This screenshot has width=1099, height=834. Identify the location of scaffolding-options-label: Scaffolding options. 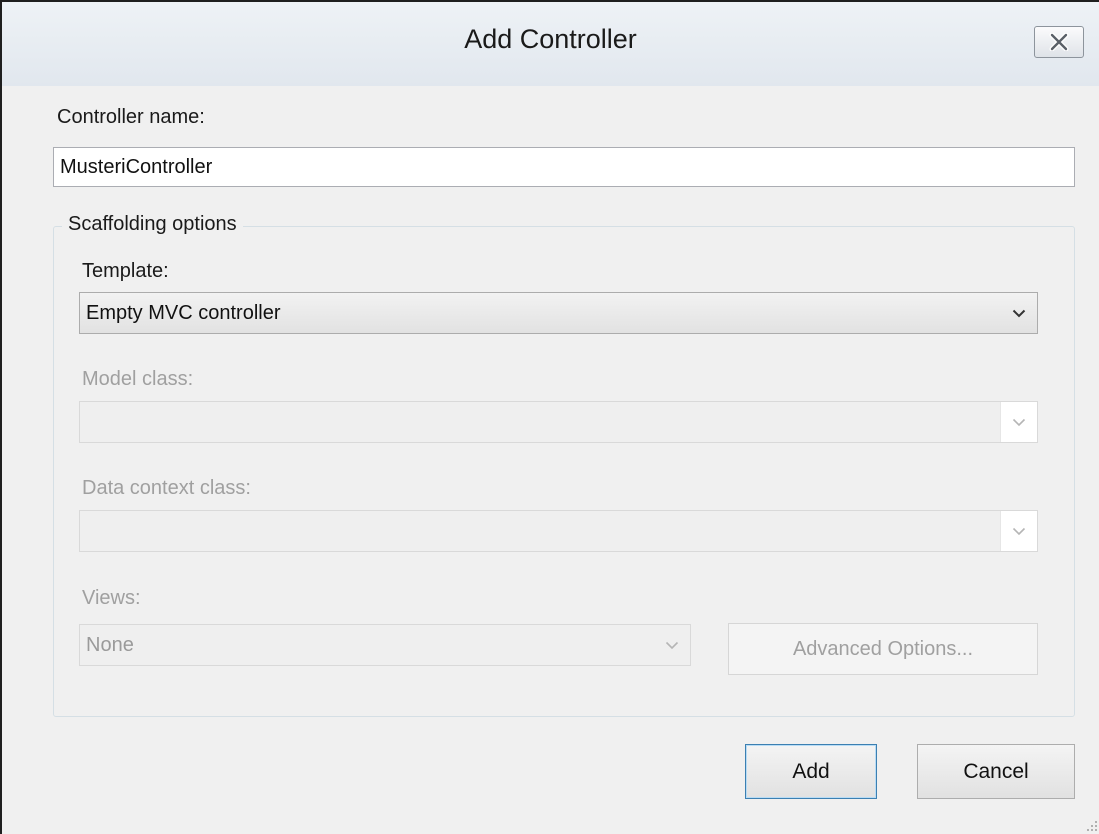
(152, 224).